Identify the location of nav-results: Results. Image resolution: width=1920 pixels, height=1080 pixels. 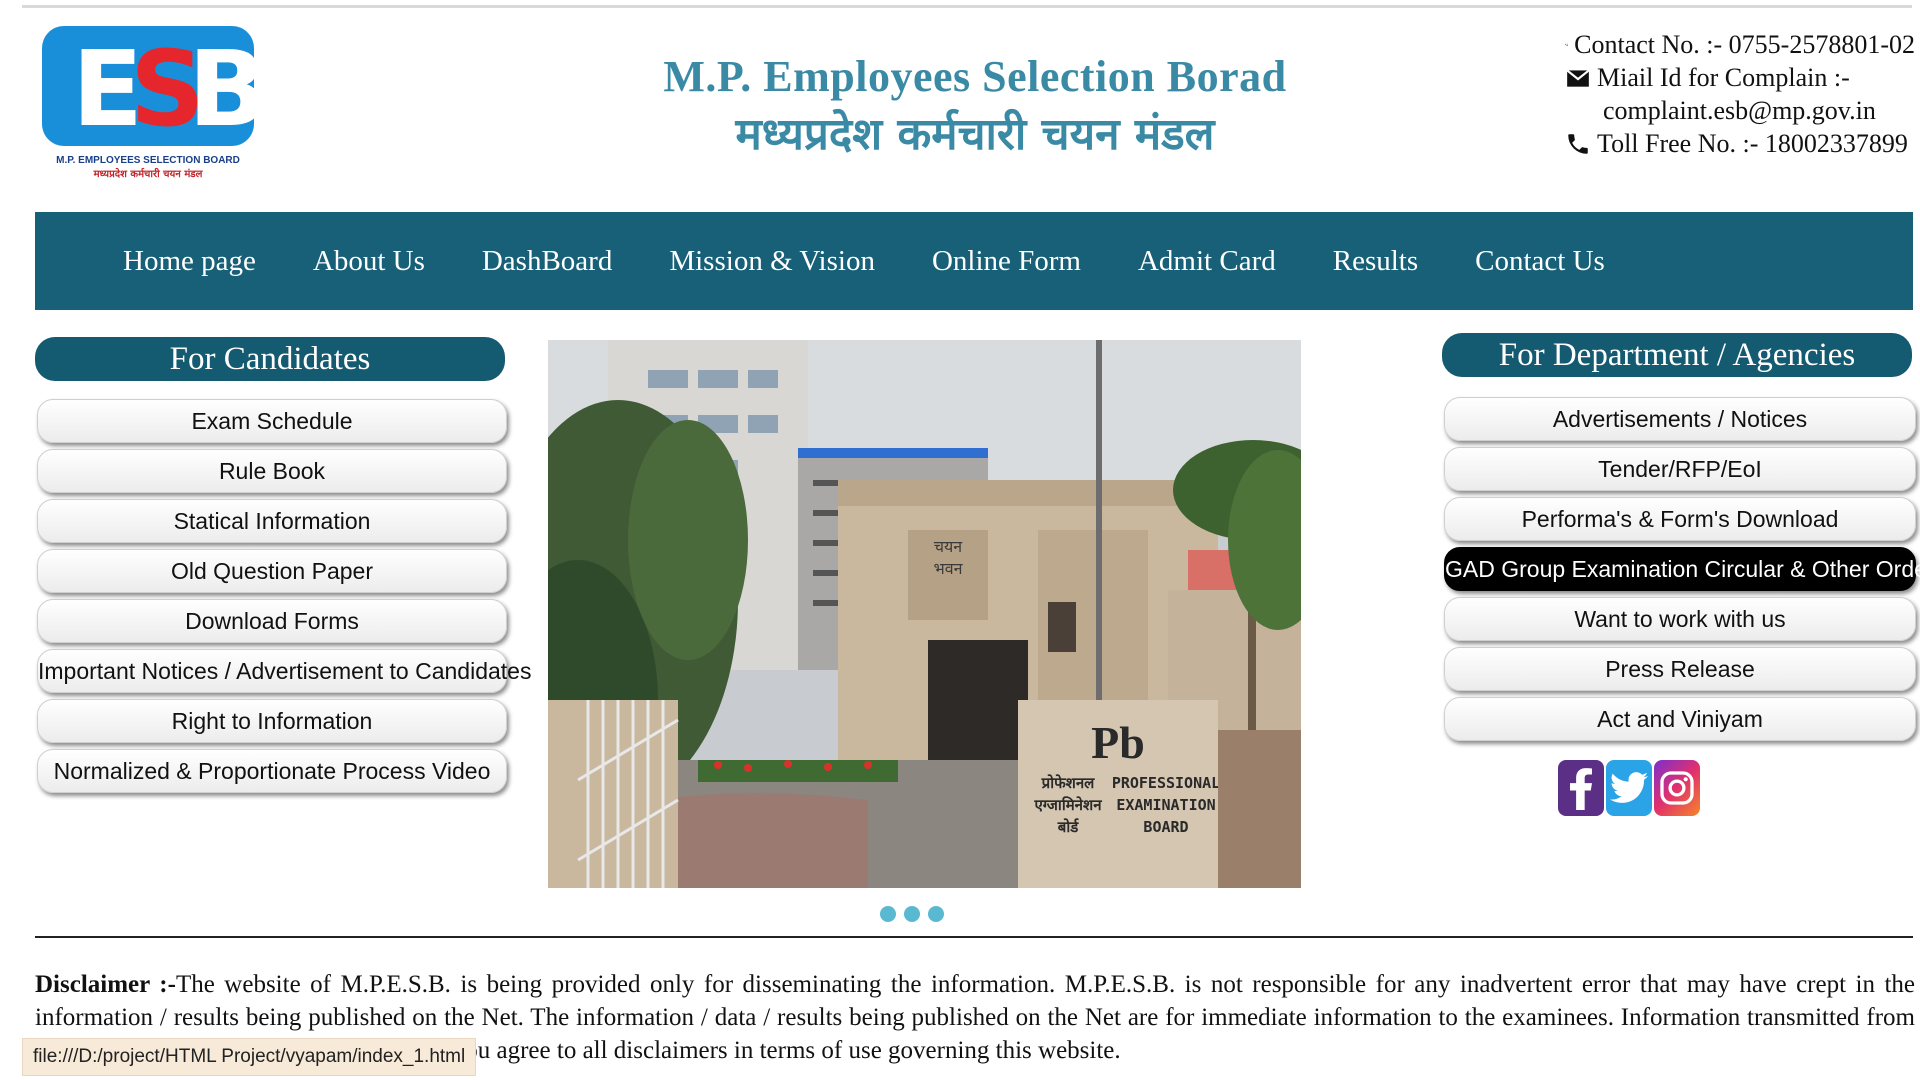
(1375, 261).